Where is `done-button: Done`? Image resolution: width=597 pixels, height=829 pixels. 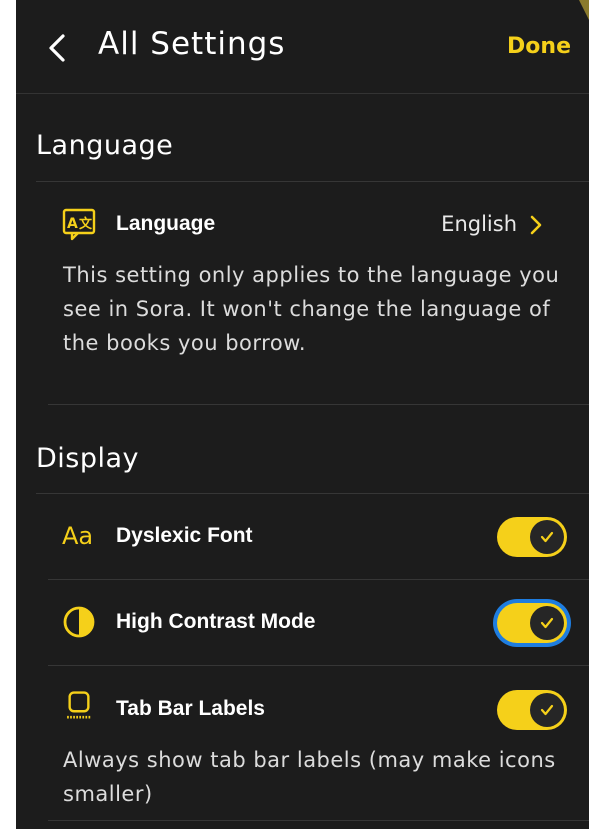 done-button: Done is located at coordinates (539, 46).